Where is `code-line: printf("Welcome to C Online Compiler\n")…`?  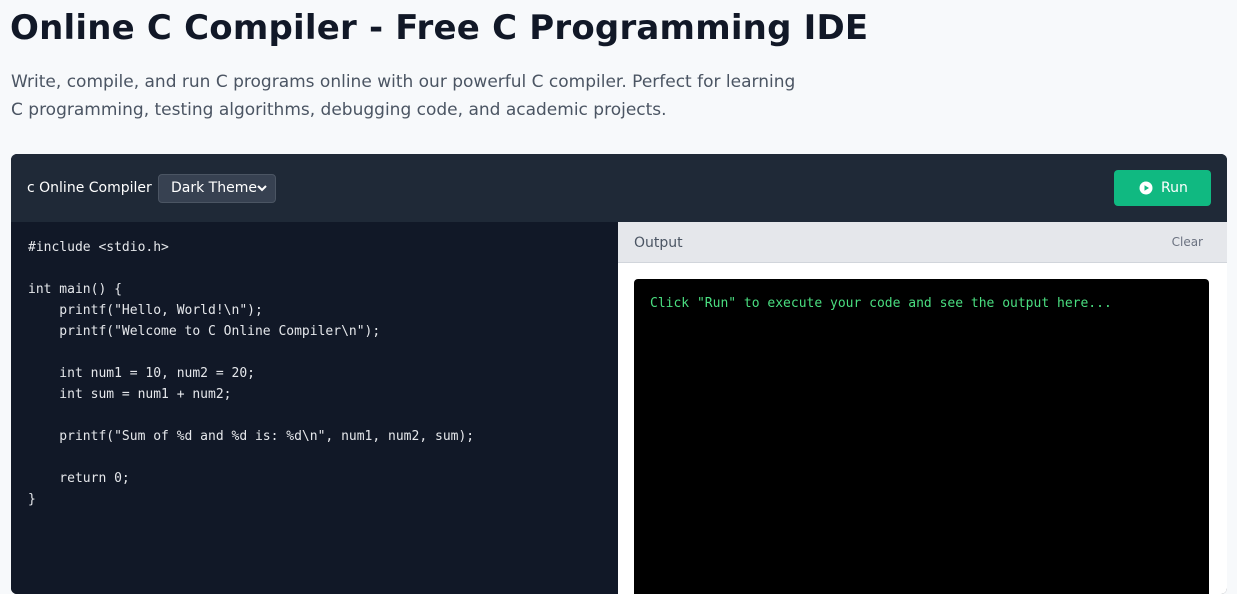
code-line: printf("Welcome to C Online Compiler\n")… is located at coordinates (204, 331).